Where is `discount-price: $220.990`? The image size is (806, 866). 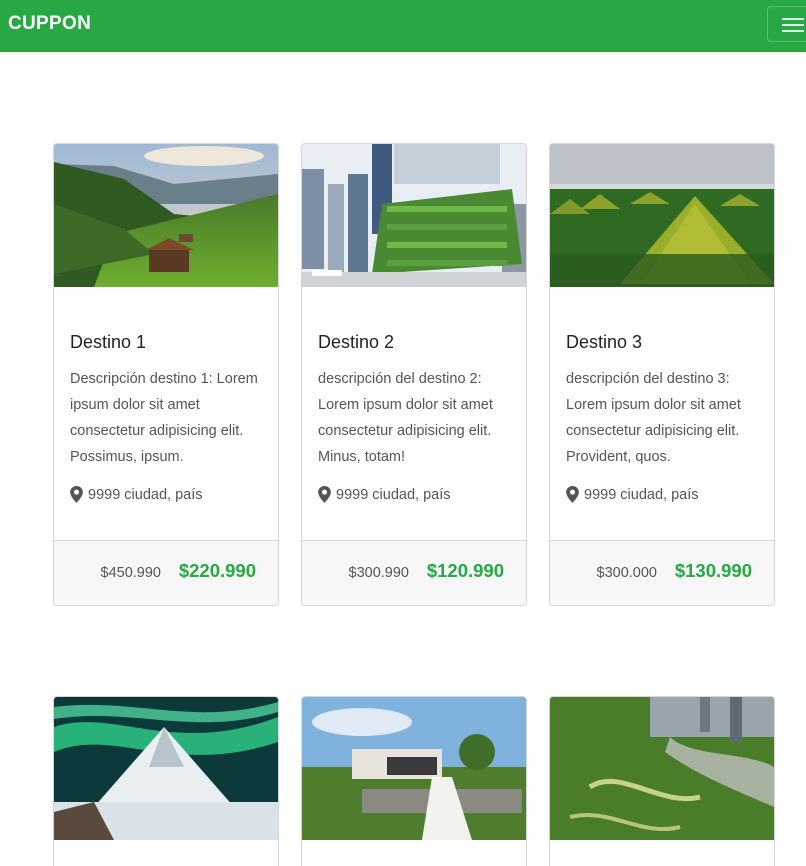 discount-price: $220.990 is located at coordinates (217, 570).